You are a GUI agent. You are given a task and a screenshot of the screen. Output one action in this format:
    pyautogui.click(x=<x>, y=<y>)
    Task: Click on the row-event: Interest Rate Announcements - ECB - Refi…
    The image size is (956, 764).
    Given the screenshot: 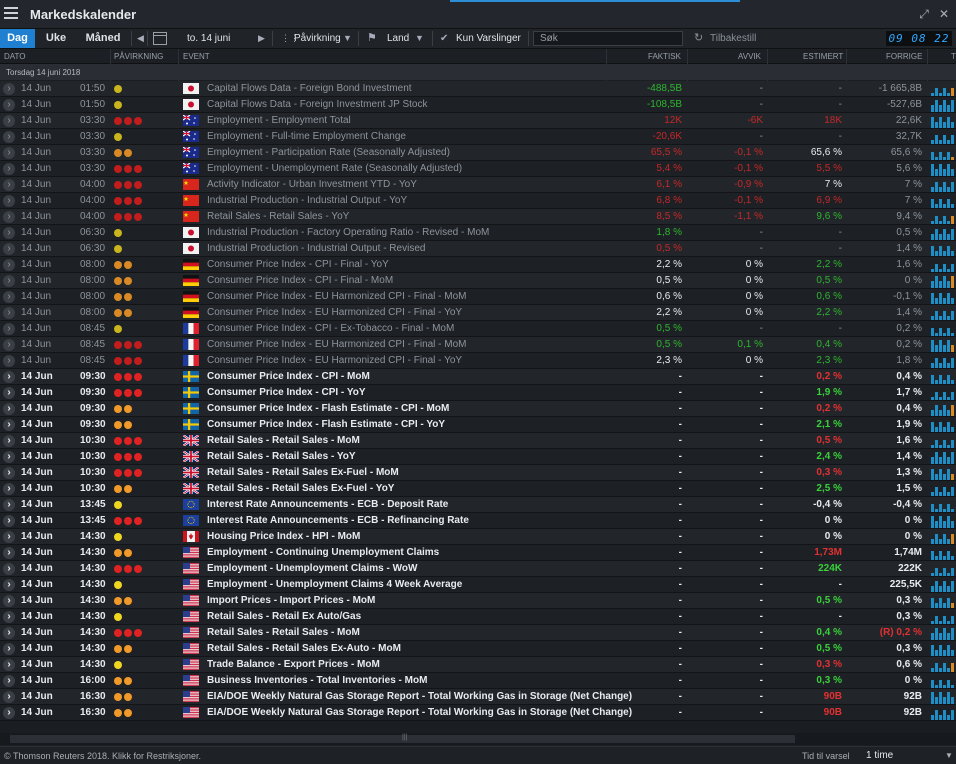 What is the action you would take?
    pyautogui.click(x=338, y=521)
    